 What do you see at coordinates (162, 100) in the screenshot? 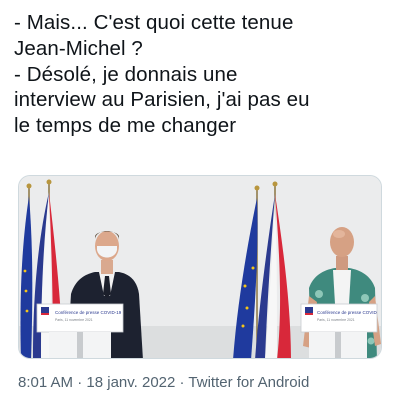
I see `tweet-text-line-4: interview au Parisien, j'ai pas eu` at bounding box center [162, 100].